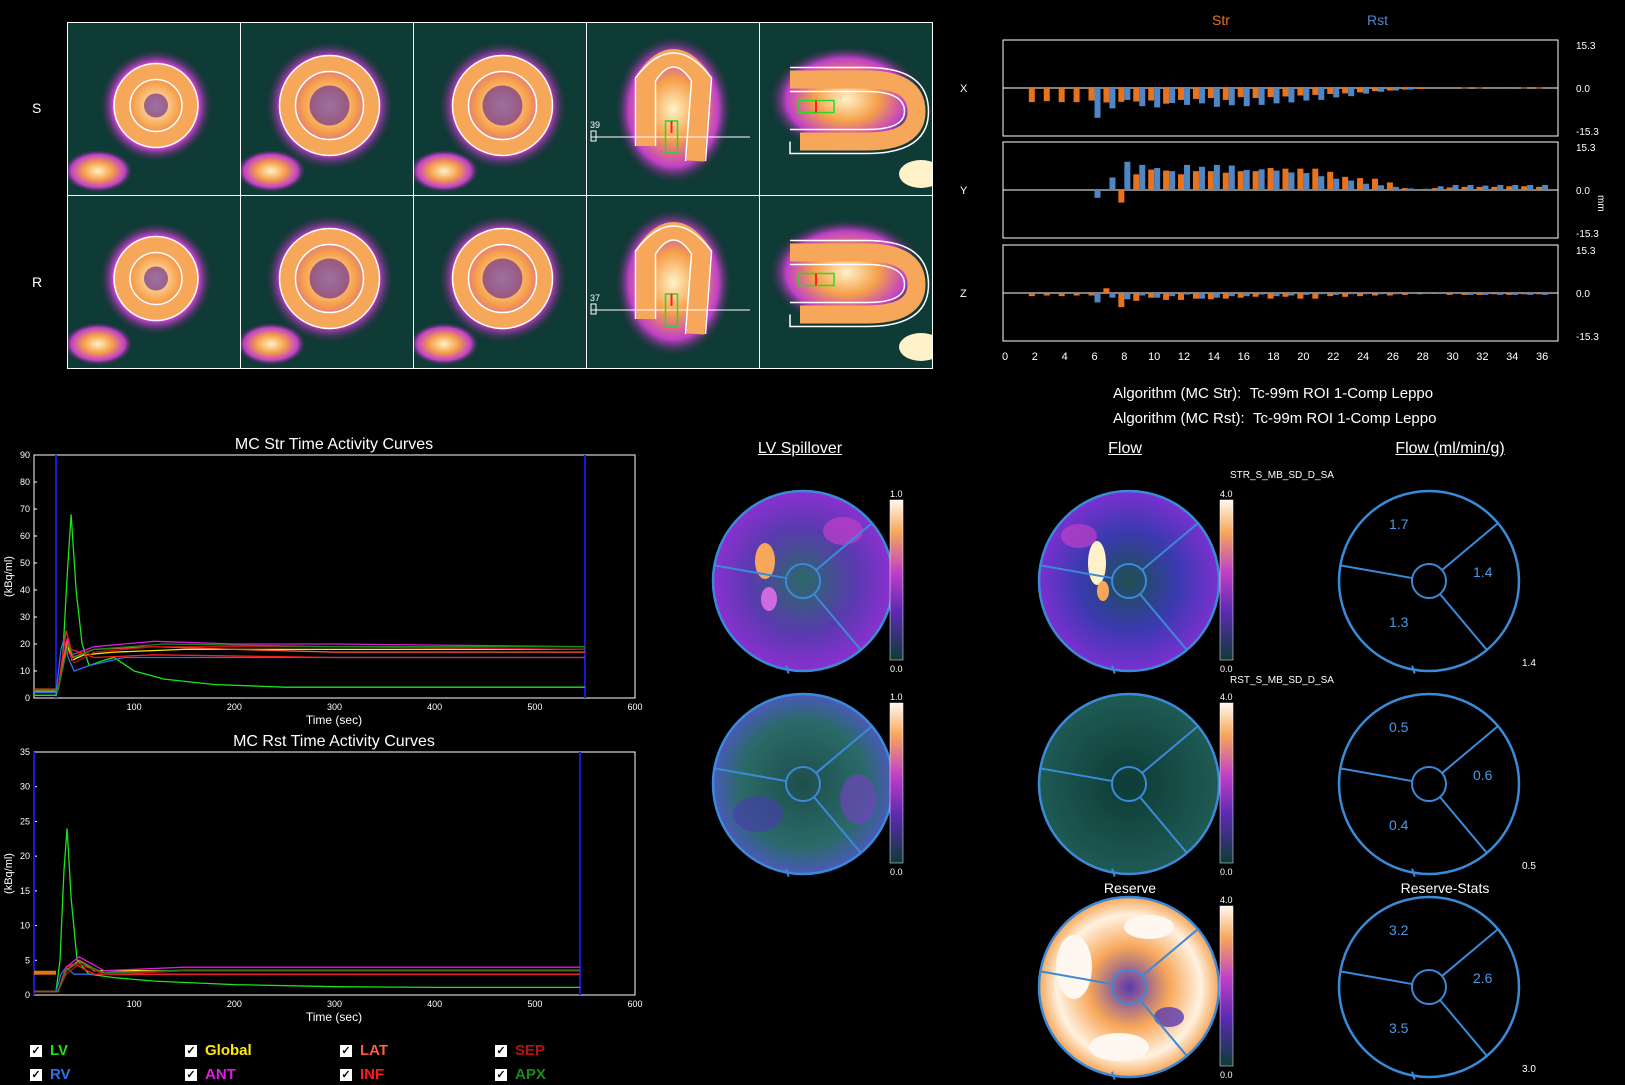 The width and height of the screenshot is (1625, 1085). What do you see at coordinates (220, 1074) in the screenshot?
I see `legend-label: ANT` at bounding box center [220, 1074].